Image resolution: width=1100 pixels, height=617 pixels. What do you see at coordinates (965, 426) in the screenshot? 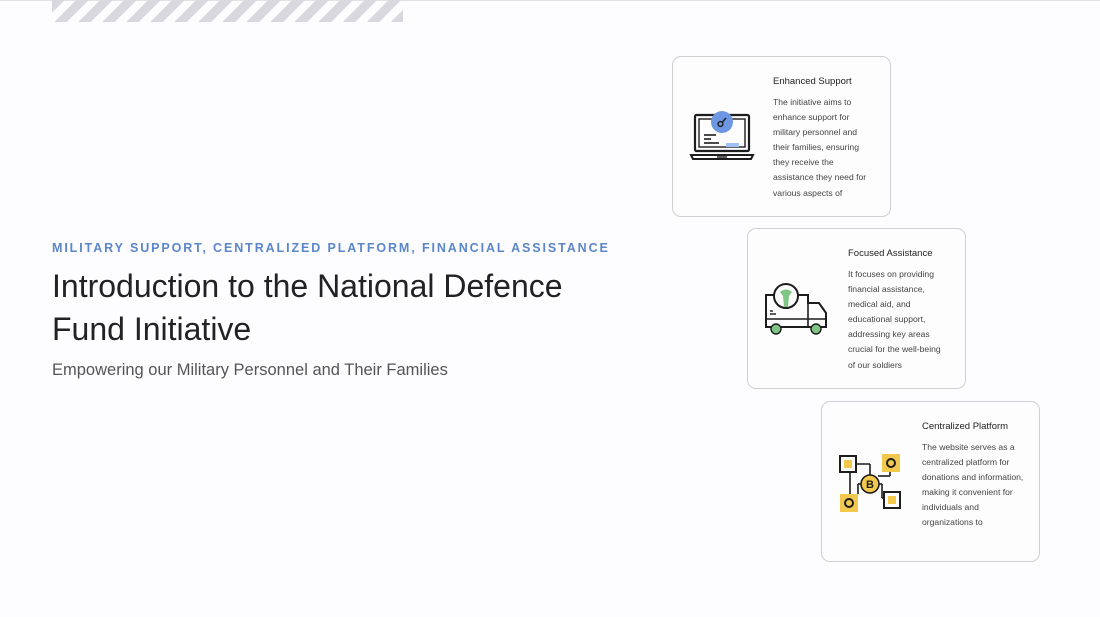
I see `card-title: Centralized Platform` at bounding box center [965, 426].